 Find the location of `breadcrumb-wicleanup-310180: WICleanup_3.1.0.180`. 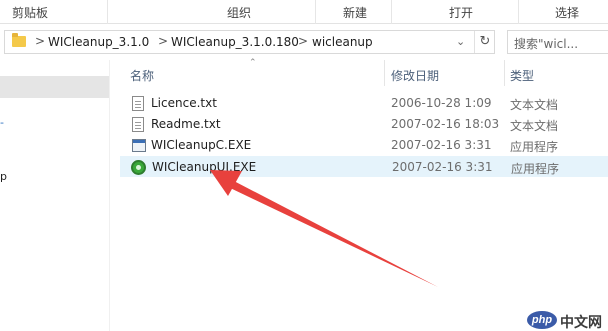

breadcrumb-wicleanup-310180: WICleanup_3.1.0.180 is located at coordinates (235, 42).